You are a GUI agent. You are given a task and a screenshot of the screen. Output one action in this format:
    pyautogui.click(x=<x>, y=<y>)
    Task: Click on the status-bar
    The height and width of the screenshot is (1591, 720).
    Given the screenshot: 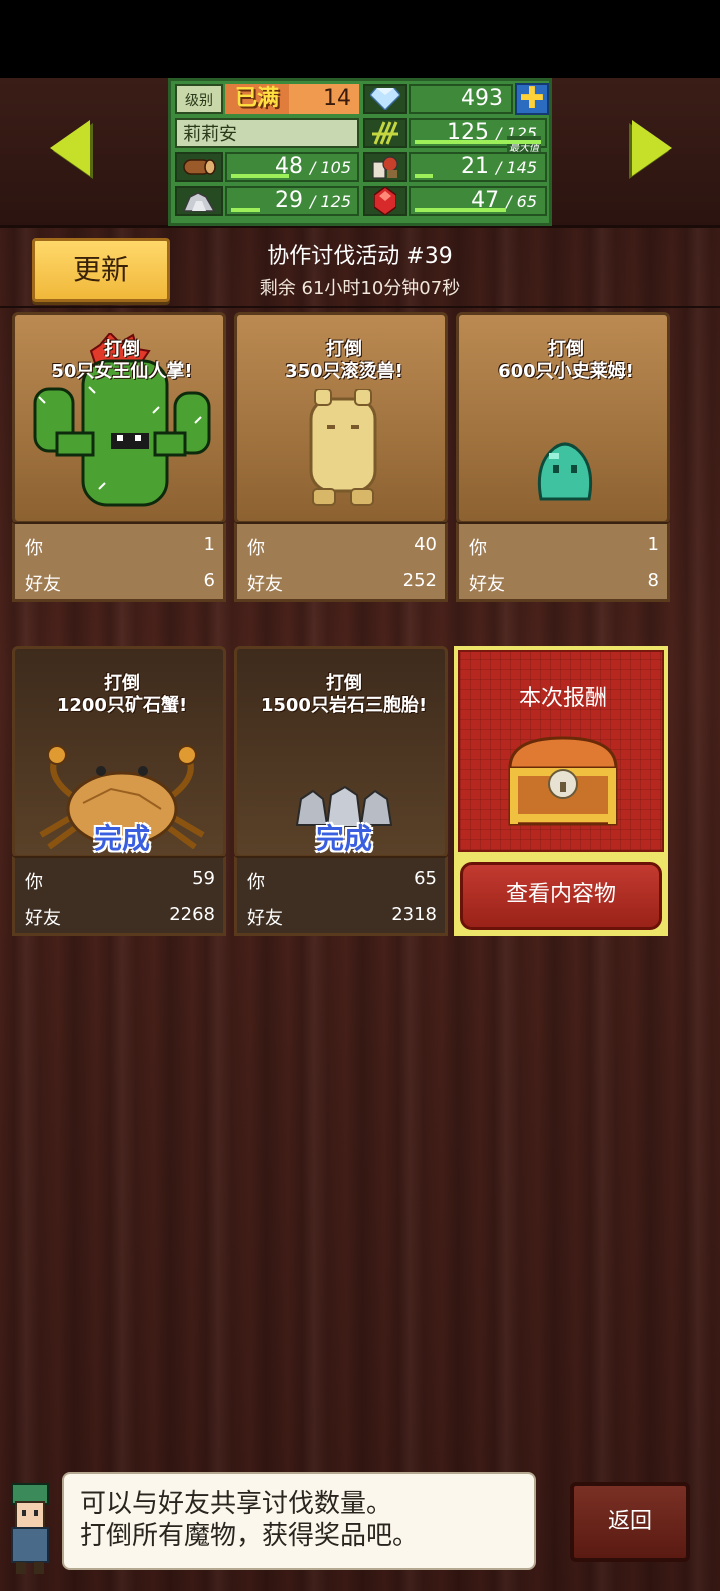 What is the action you would take?
    pyautogui.click(x=360, y=39)
    